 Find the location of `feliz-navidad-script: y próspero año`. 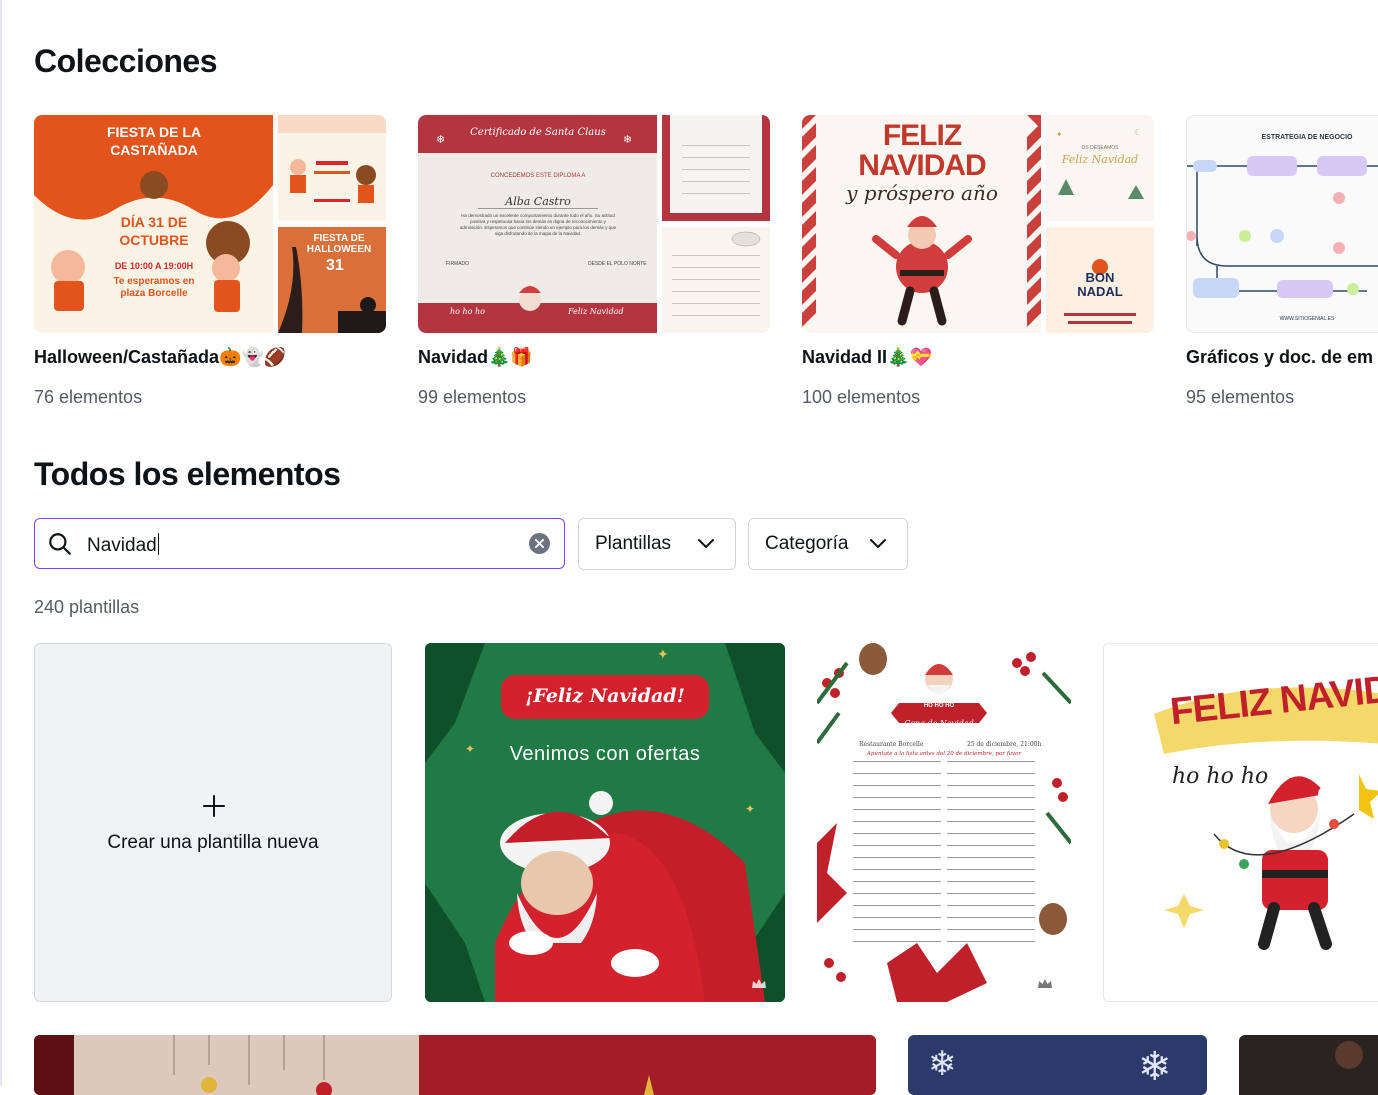

feliz-navidad-script: y próspero año is located at coordinates (922, 193).